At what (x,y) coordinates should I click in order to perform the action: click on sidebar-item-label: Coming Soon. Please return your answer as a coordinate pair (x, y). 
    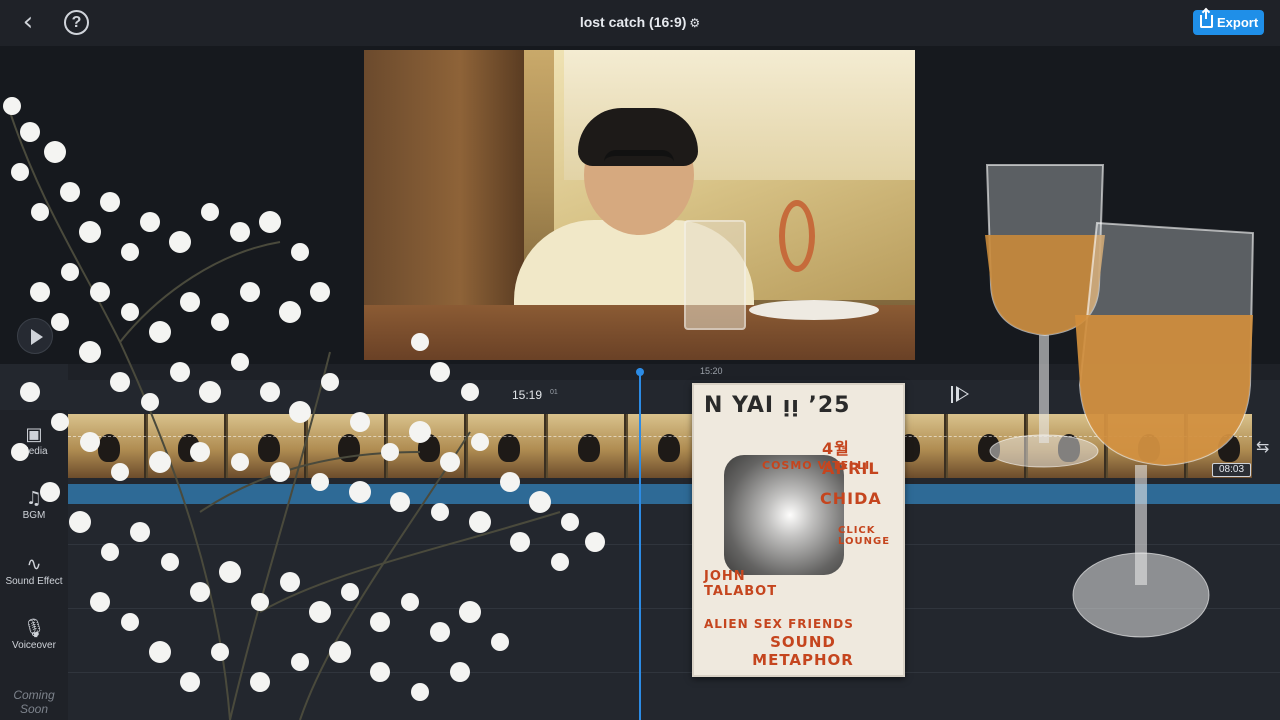
    Looking at the image, I should click on (34, 702).